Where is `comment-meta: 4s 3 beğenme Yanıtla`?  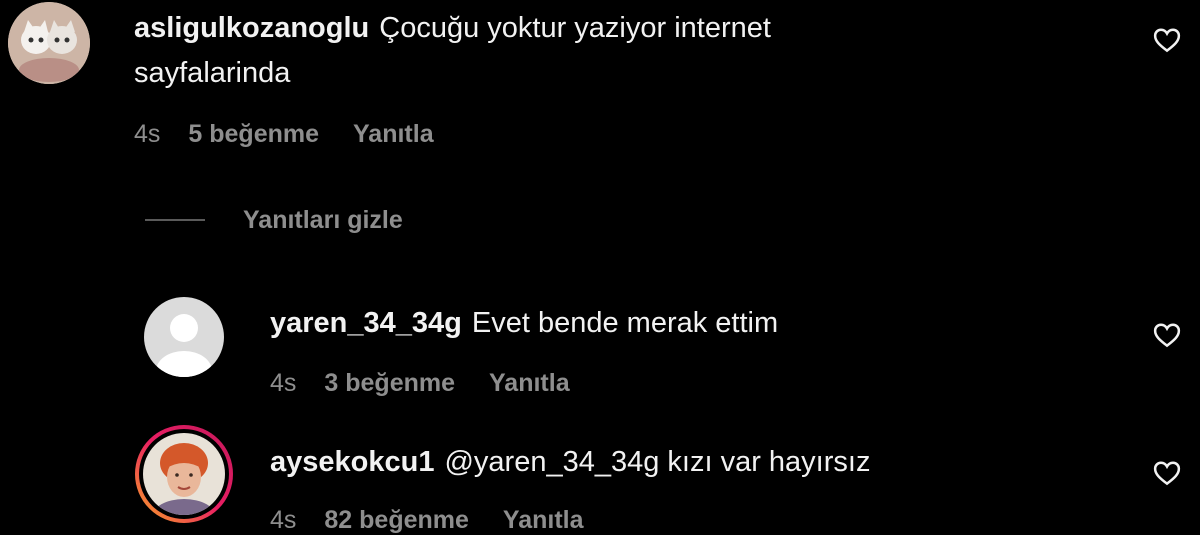 comment-meta: 4s 3 beğenme Yanıtla is located at coordinates (420, 383).